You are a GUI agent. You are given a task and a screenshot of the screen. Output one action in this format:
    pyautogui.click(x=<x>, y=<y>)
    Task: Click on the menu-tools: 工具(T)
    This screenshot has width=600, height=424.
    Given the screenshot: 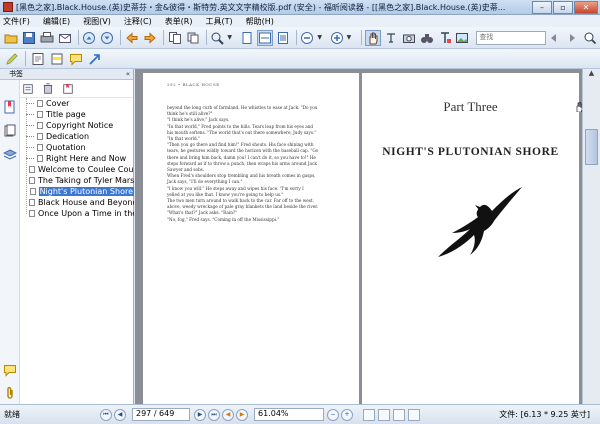 What is the action you would take?
    pyautogui.click(x=219, y=21)
    